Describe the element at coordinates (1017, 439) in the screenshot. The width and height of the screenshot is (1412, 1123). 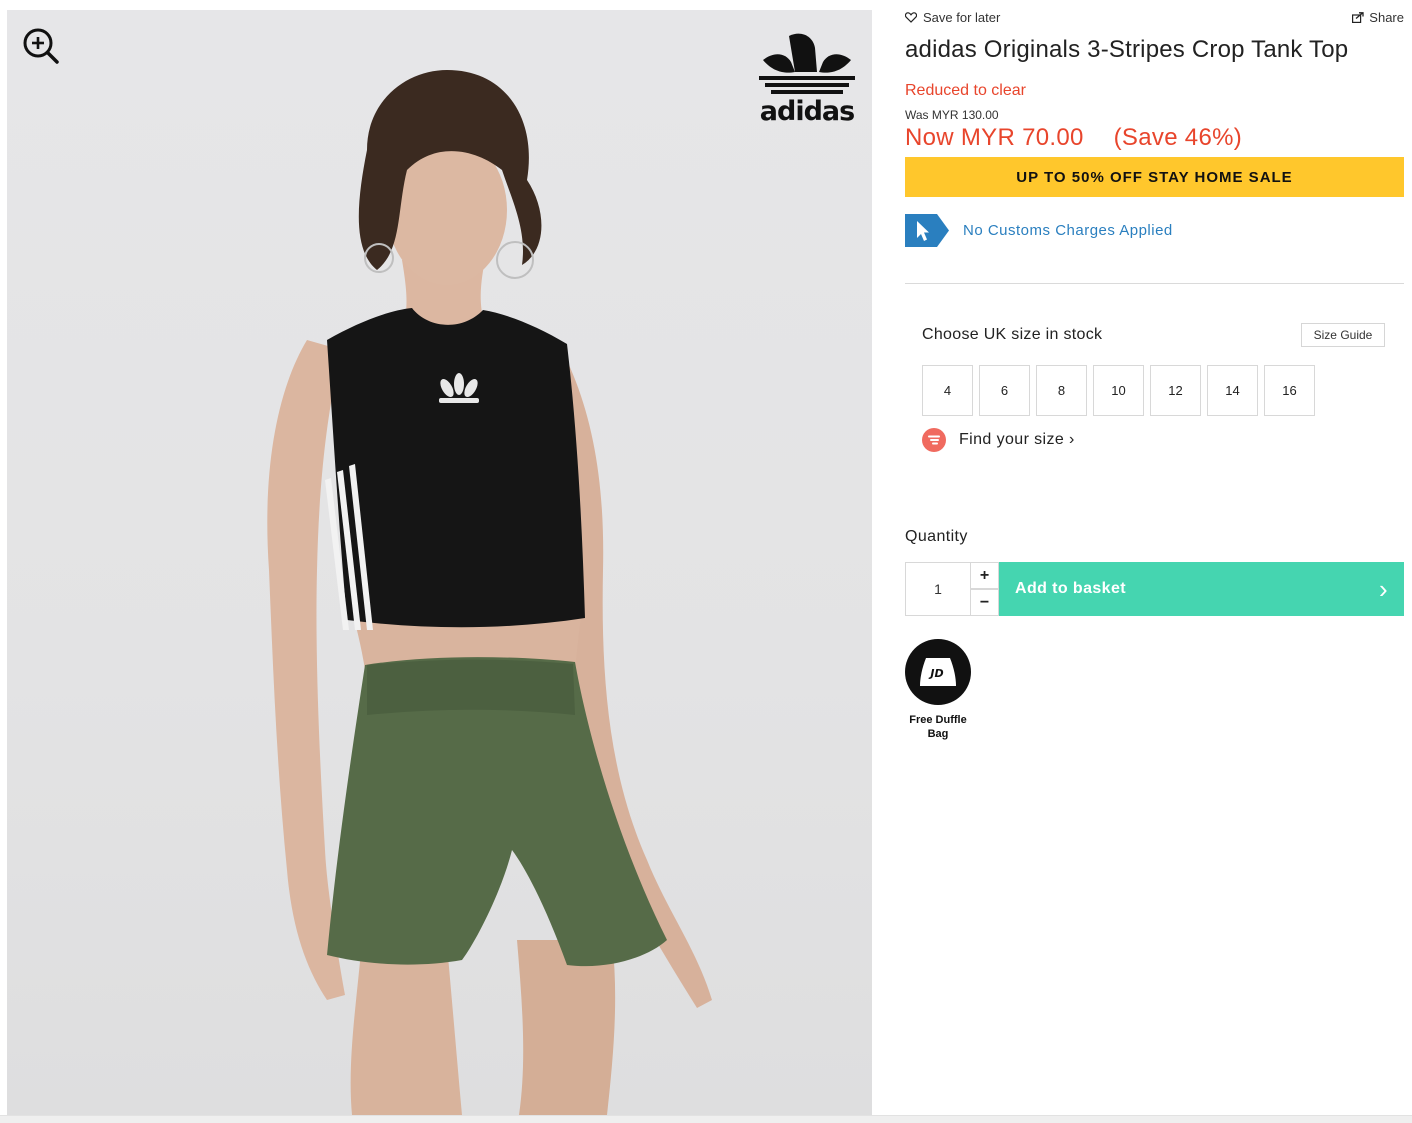
I see `find-your-size-label: Find your size ›` at that location.